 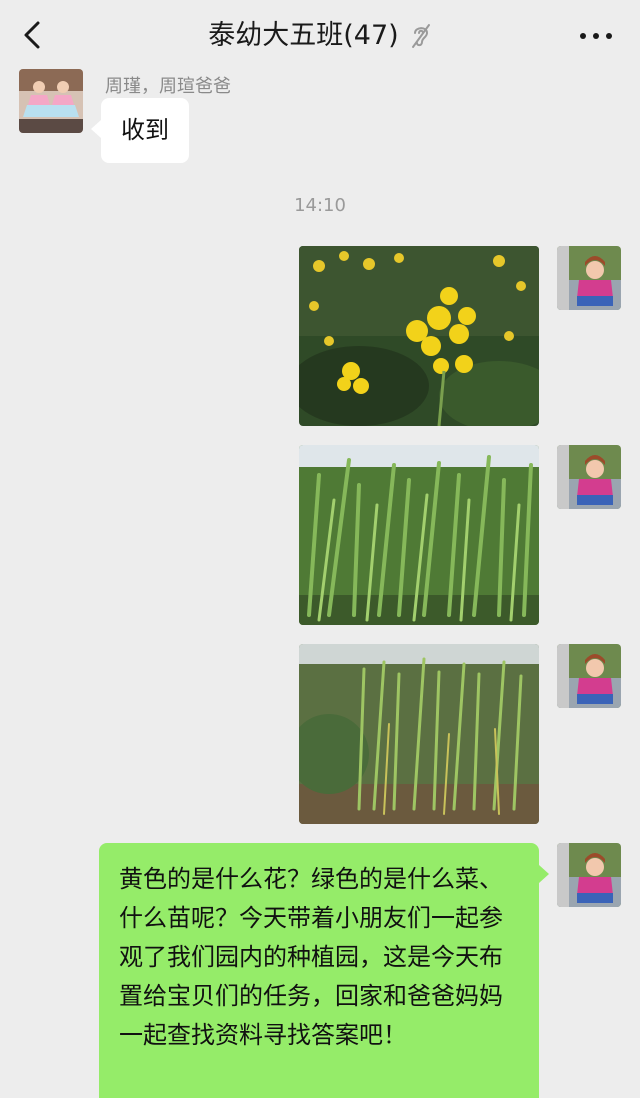 I want to click on chat-title: 泰幼大五班(47), so click(x=303, y=35).